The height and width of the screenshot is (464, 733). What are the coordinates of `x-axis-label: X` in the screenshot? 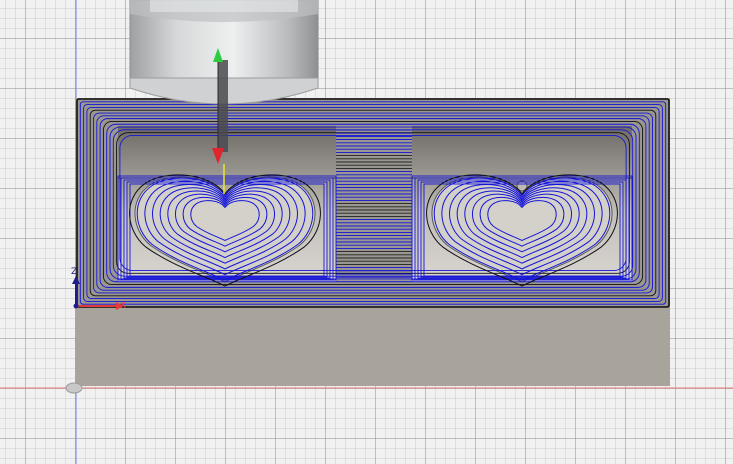 It's located at (123, 306).